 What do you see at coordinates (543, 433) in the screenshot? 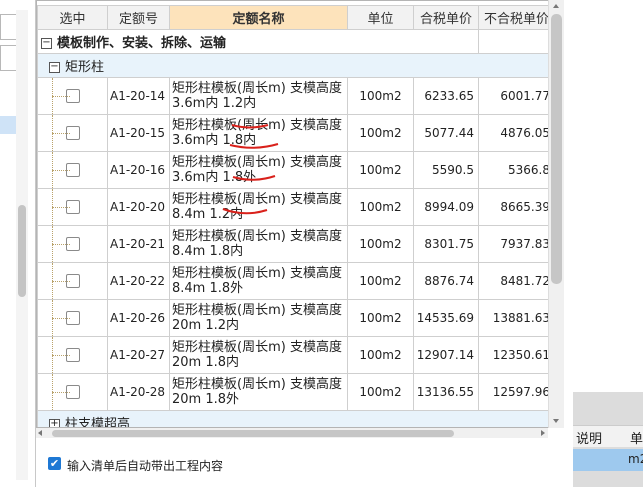
I see `scroll-right-icon` at bounding box center [543, 433].